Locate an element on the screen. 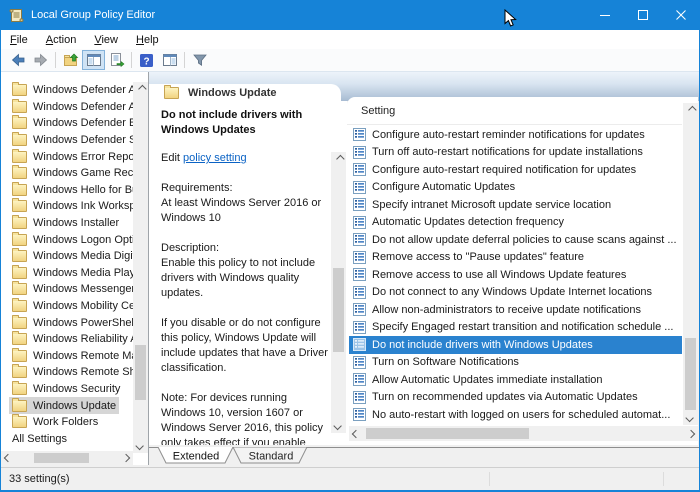  tree-item: Windows Defender Sm is located at coordinates (67, 140).